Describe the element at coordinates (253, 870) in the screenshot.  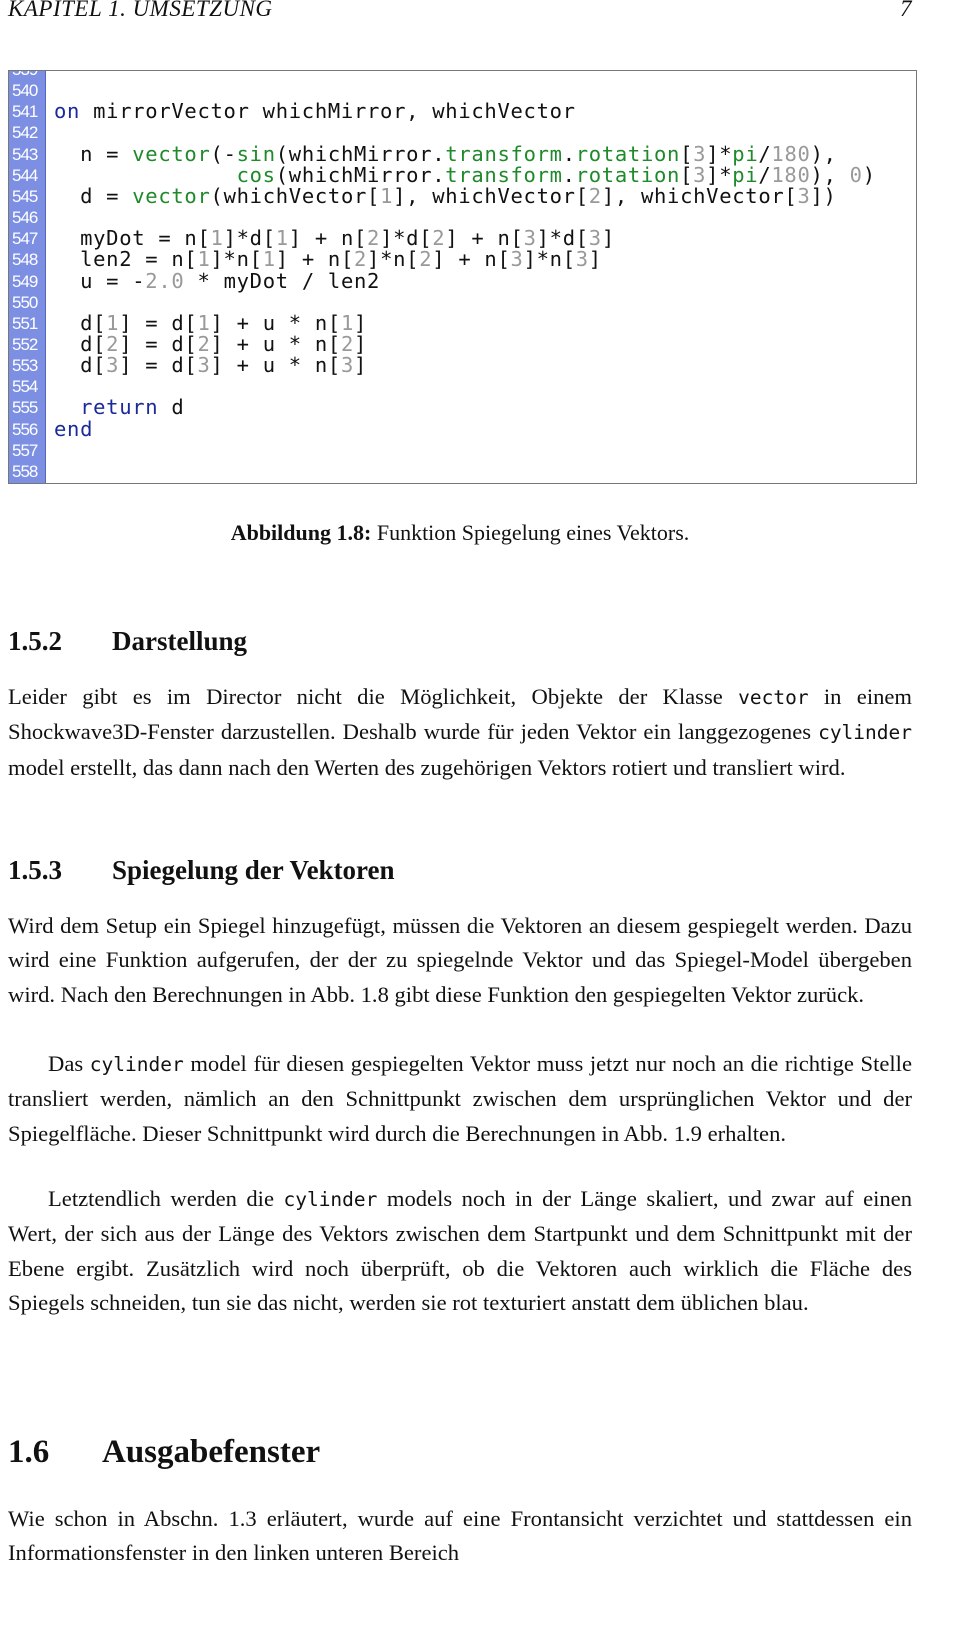
I see `section-title: Spiegelung der Vektoren` at that location.